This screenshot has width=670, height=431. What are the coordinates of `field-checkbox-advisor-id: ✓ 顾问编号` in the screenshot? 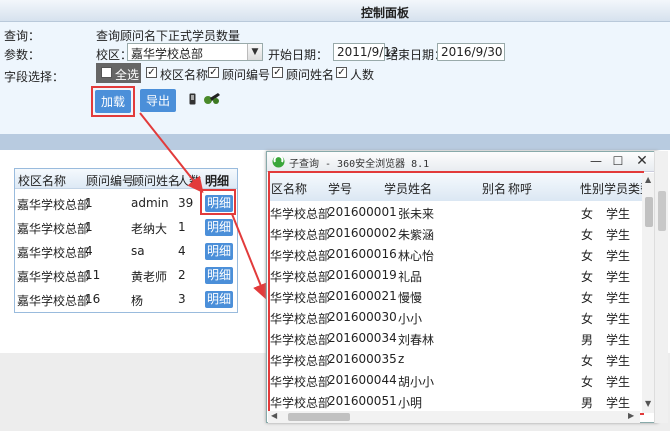 It's located at (239, 74).